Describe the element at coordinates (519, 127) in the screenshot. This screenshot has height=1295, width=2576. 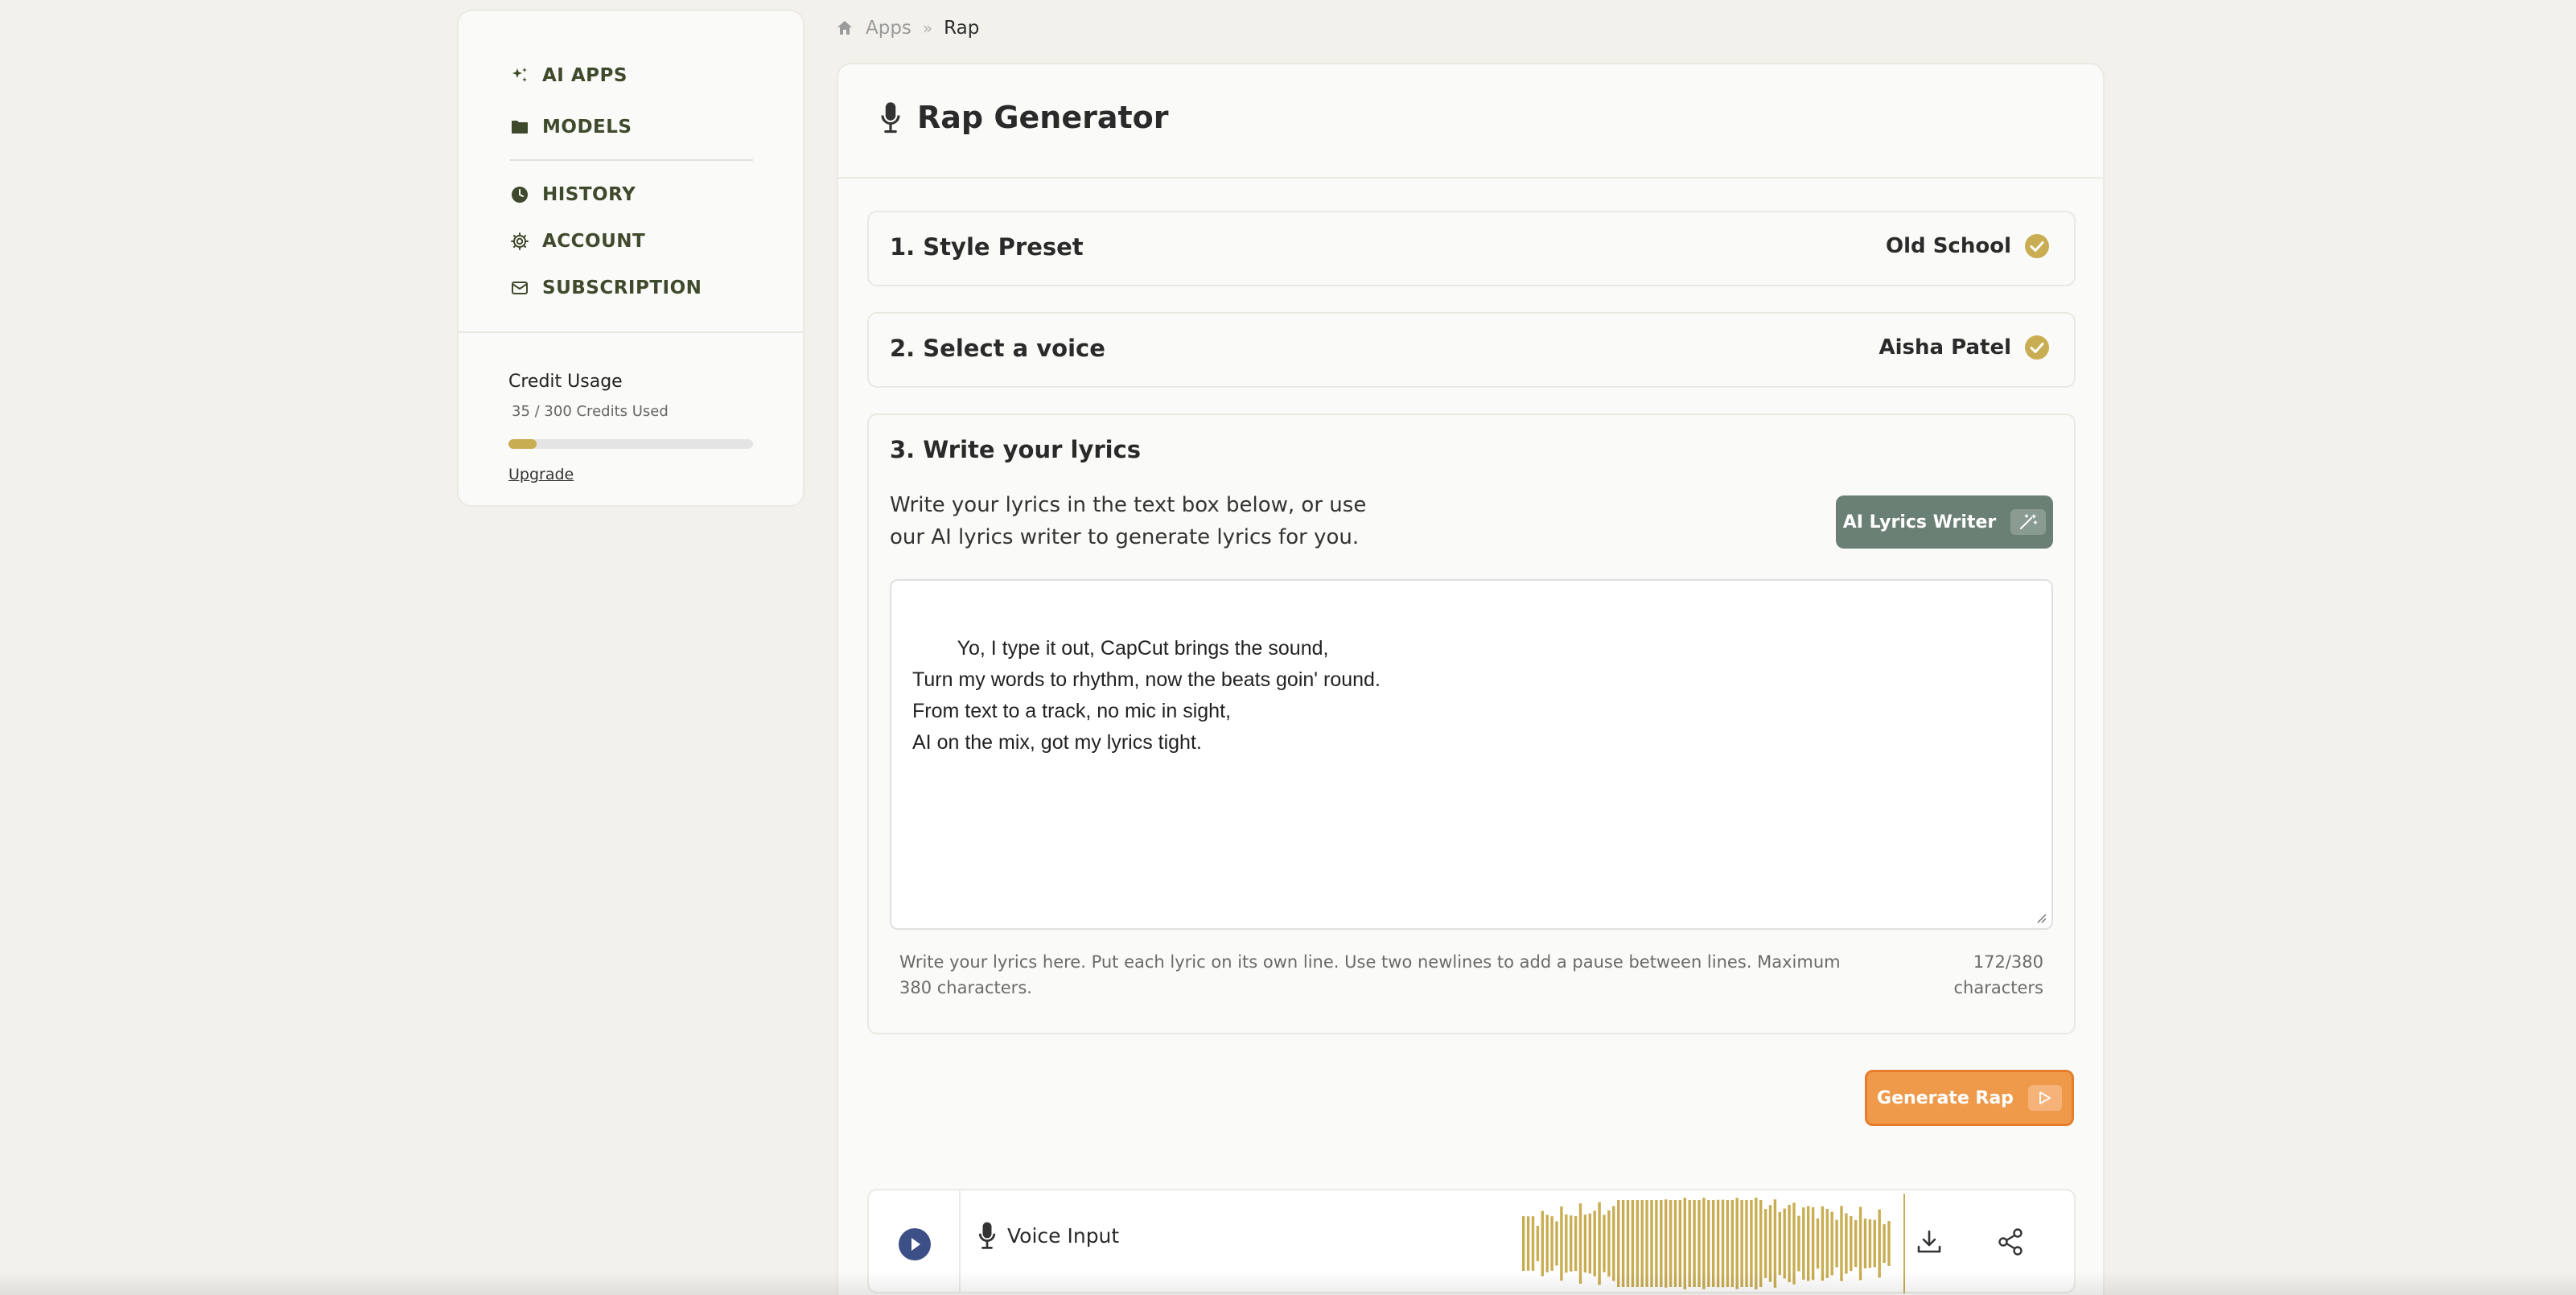
I see `folder-icon` at that location.